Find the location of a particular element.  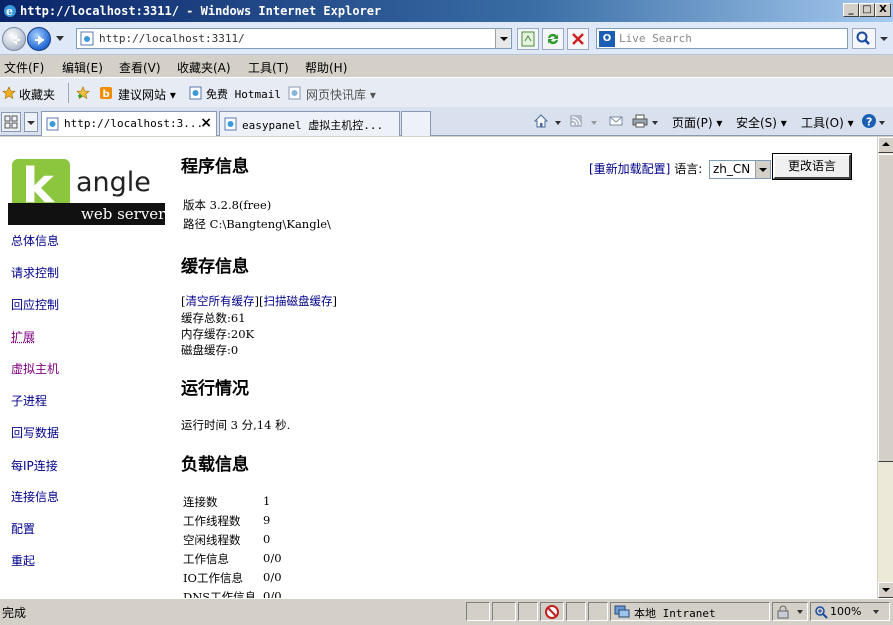

nav-per-ip-connections: 每IP连接 is located at coordinates (34, 465).